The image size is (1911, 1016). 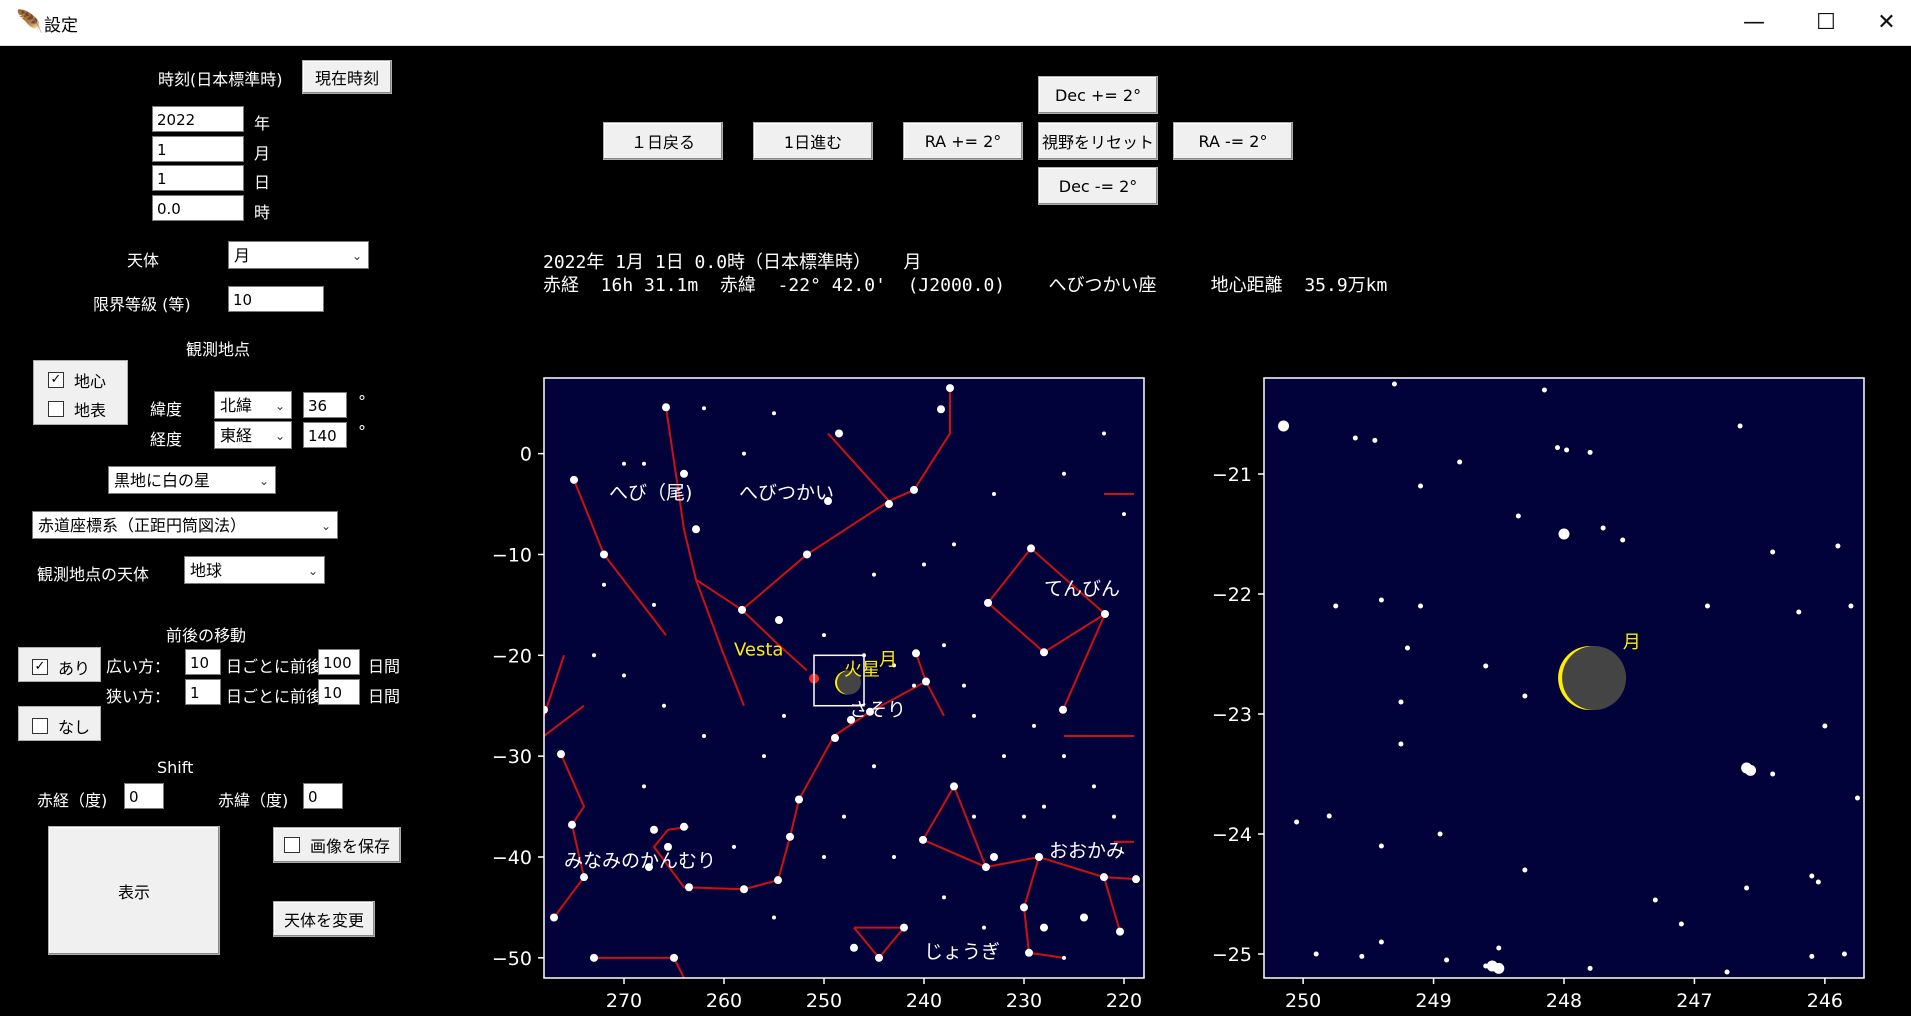 I want to click on lon-dir-select: 東経 ⌄, so click(x=253, y=435).